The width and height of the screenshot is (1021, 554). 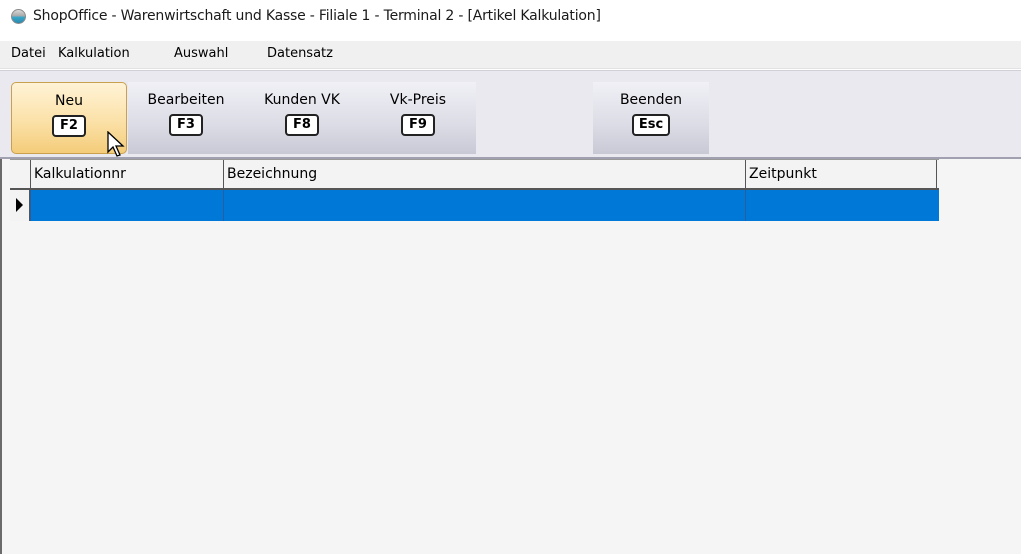 I want to click on grid-header: Kalkulationnr Bezeichnung Zeitpunkt, so click(x=474, y=174).